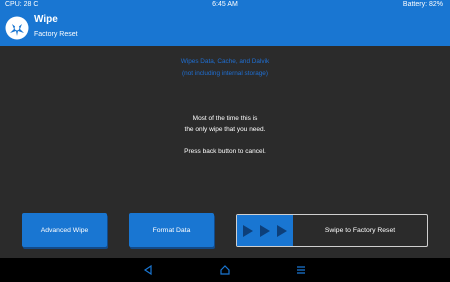 This screenshot has width=450, height=282. I want to click on navigation-bar, so click(225, 270).